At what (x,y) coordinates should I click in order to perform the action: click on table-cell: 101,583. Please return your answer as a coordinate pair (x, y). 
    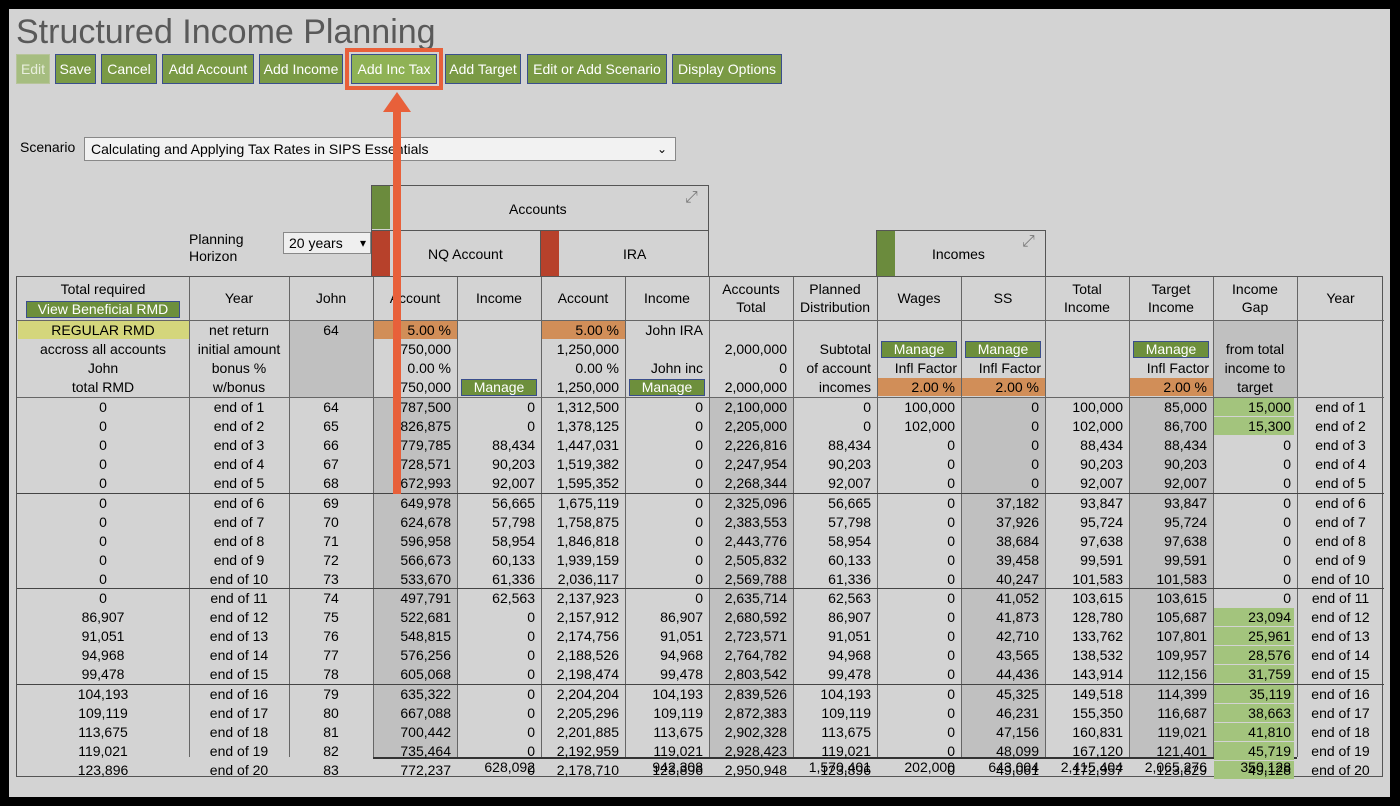
    Looking at the image, I should click on (1181, 578).